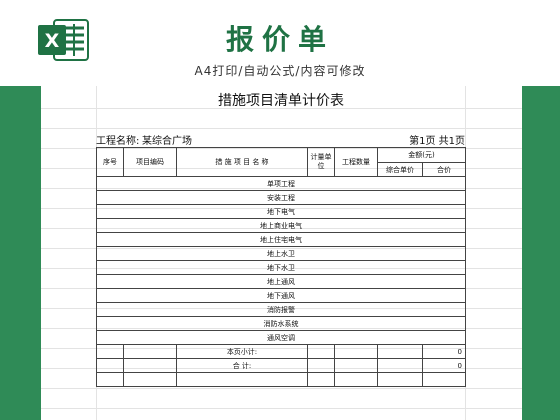 The image size is (560, 420). I want to click on measure-item: 安装工程, so click(281, 197).